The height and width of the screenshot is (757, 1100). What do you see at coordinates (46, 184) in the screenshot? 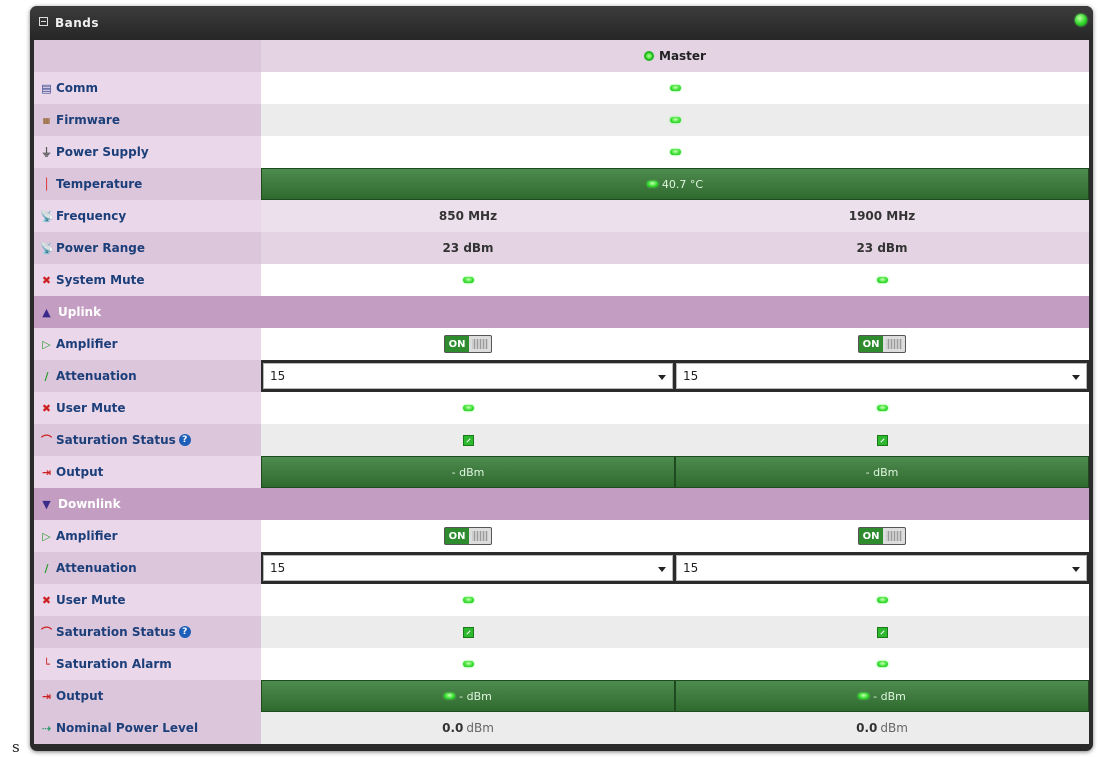
I see `thermometer-icon: │` at bounding box center [46, 184].